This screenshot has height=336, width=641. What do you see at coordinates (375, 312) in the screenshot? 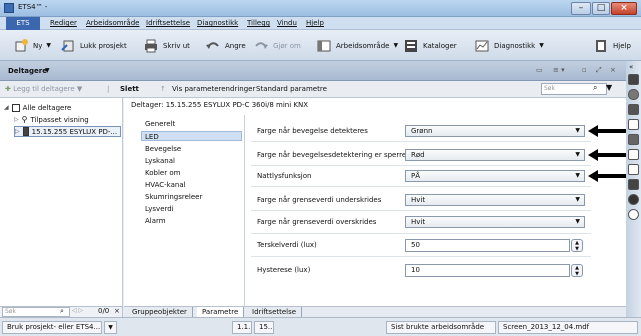
I see `bottom-tabs: Gruppeobjekter Parametre Idriftsettelse` at bounding box center [375, 312].